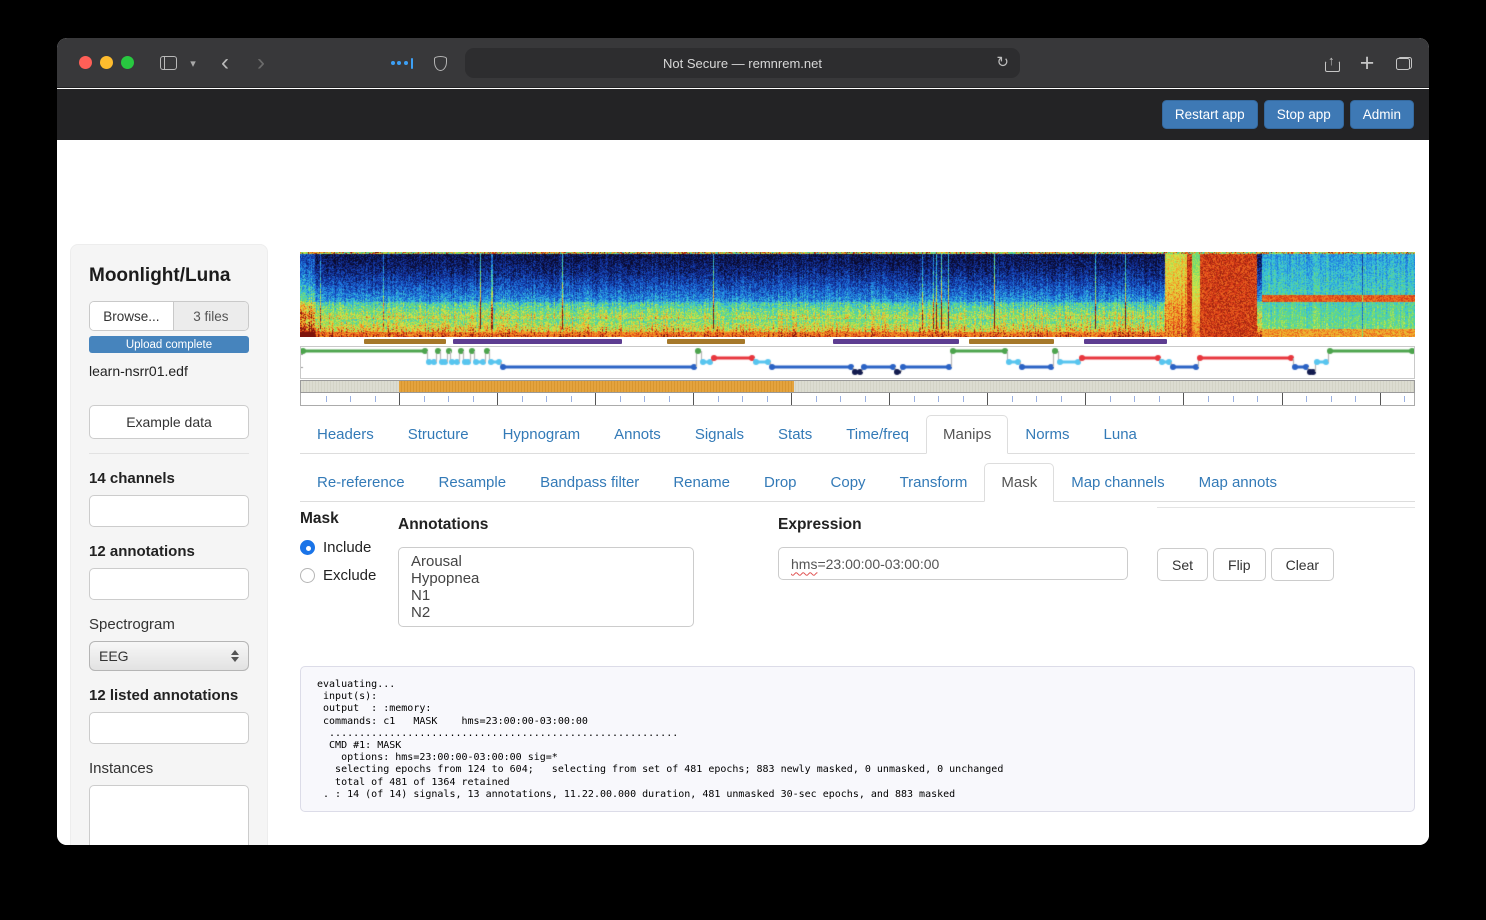 This screenshot has width=1486, height=920. Describe the element at coordinates (546, 561) in the screenshot. I see `annotation-option: Arousal` at that location.